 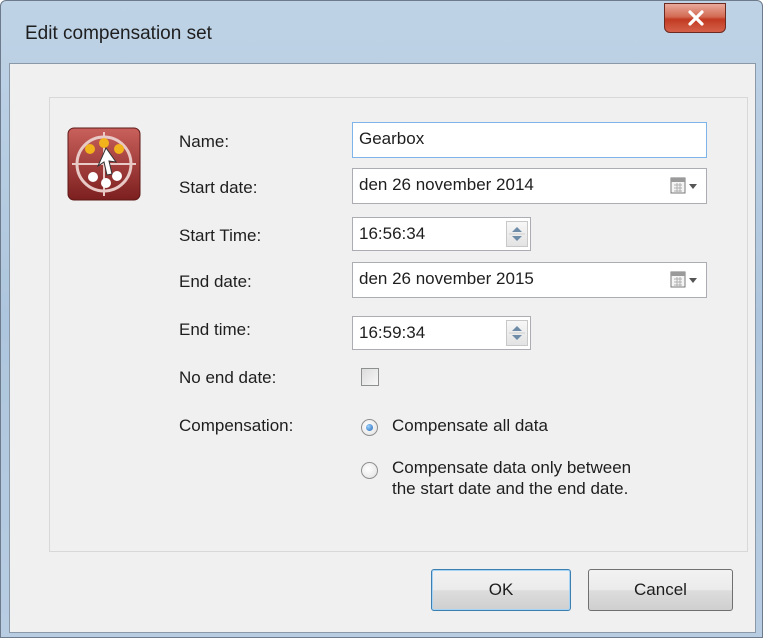 I want to click on window-title: Edit compensation set, so click(x=118, y=33).